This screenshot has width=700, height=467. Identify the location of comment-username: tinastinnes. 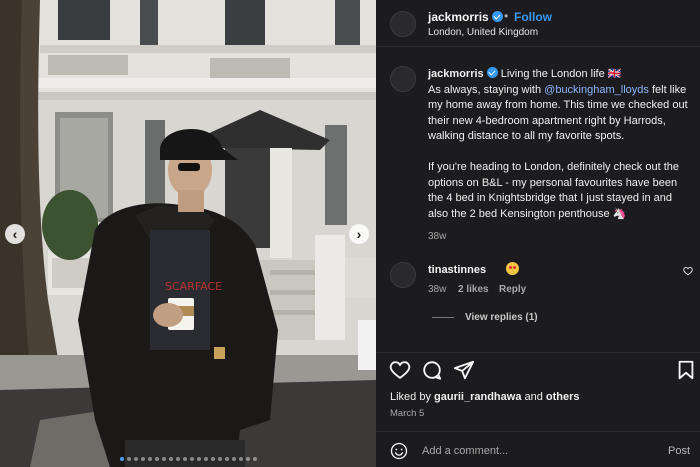
(457, 270).